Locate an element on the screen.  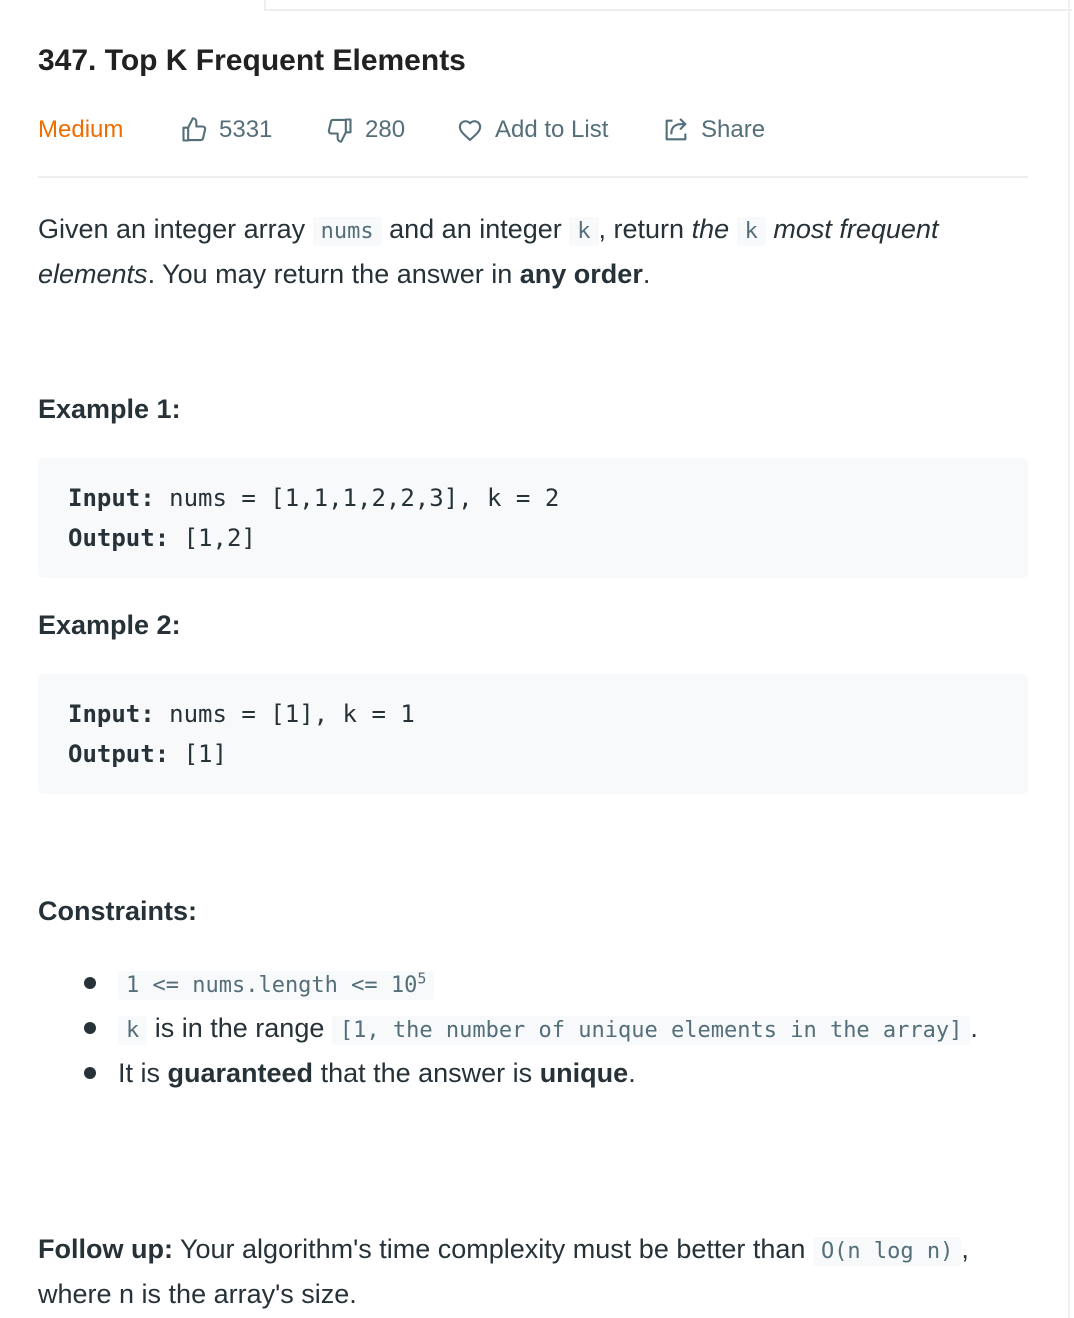
example-output-line: Output: [1] is located at coordinates (533, 754).